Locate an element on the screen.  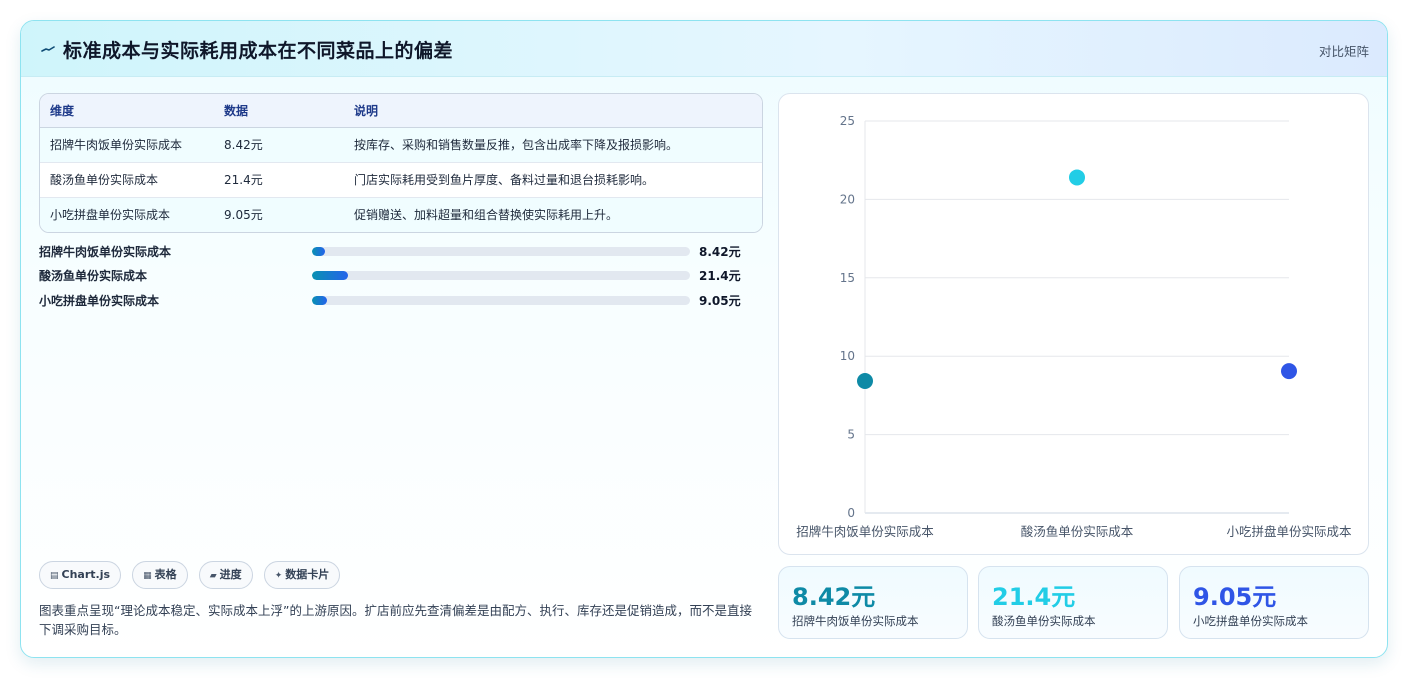
progress-icon: ▰ is located at coordinates (213, 576).